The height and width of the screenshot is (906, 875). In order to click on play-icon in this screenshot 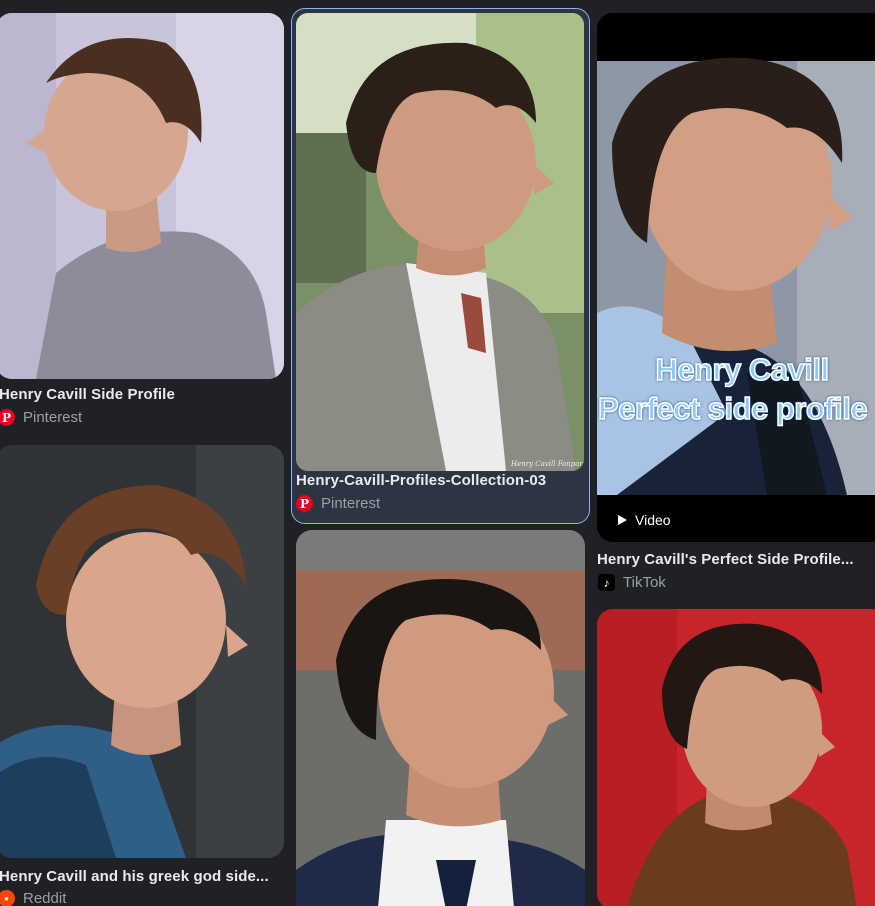, I will do `click(622, 520)`.